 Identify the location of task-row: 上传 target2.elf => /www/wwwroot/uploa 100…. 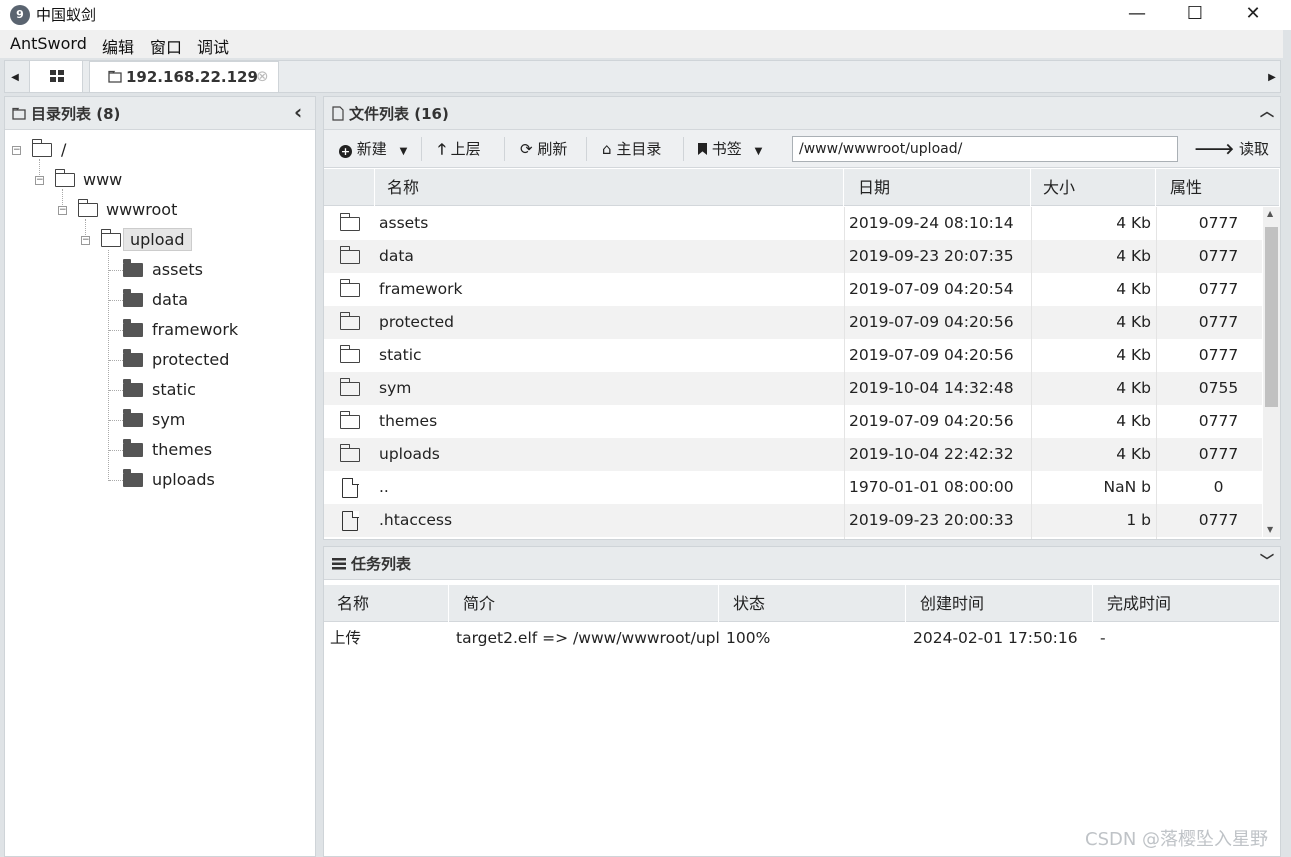
(802, 638).